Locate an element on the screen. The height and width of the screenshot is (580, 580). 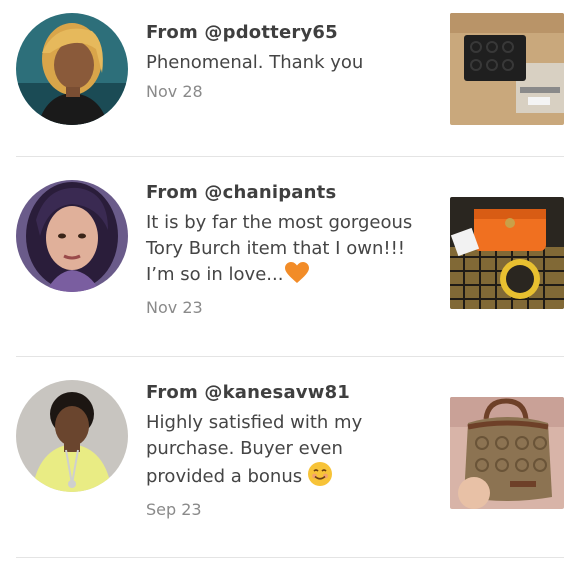
avatar-photo-icon is located at coordinates (72, 436).